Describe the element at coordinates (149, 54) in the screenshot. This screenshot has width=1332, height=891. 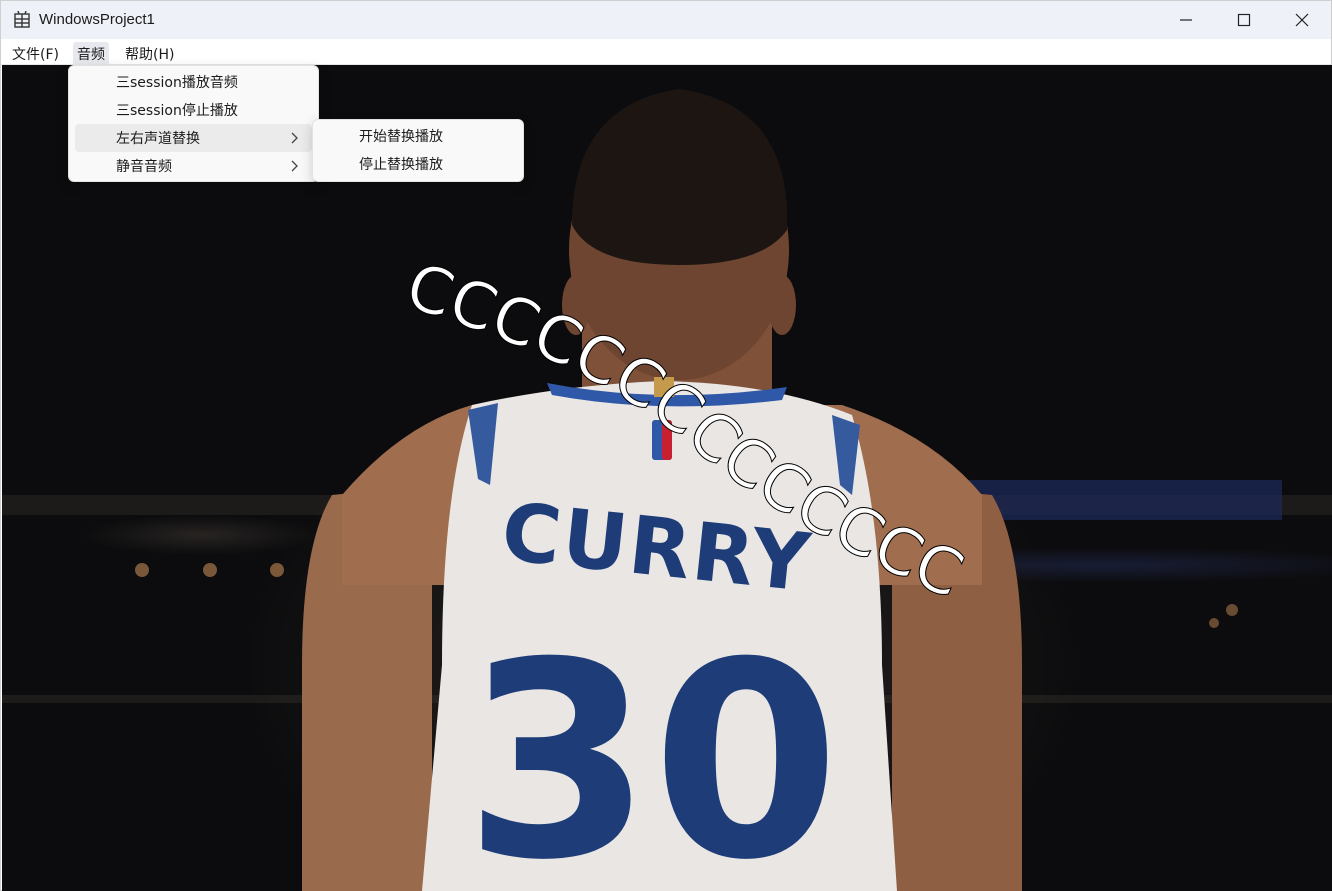
I see `menu-help: 帮助(H)` at that location.